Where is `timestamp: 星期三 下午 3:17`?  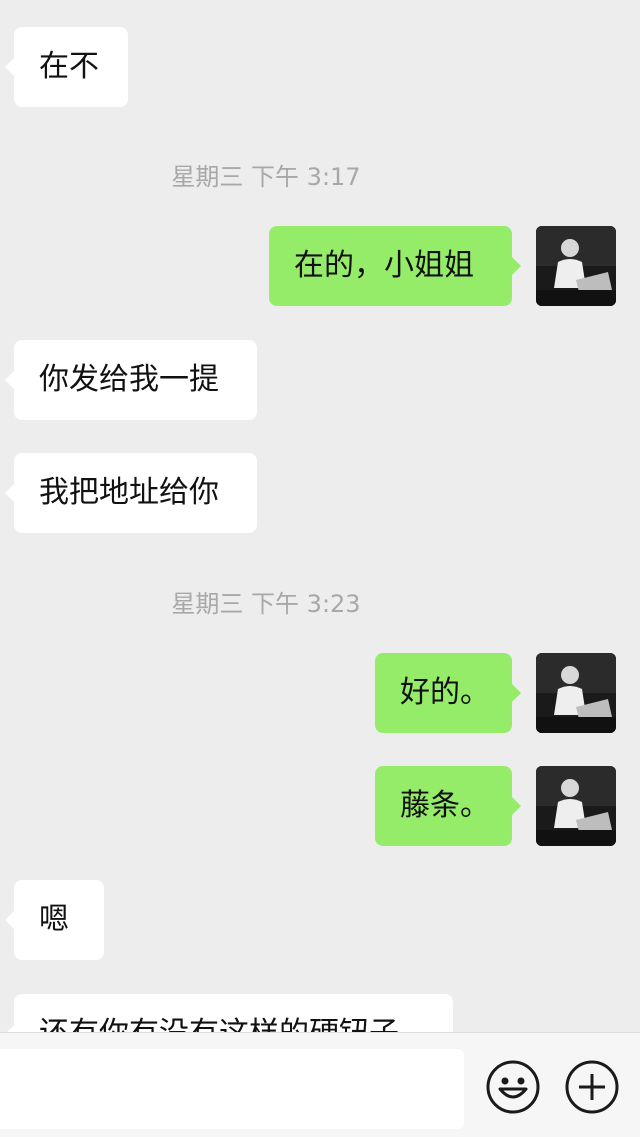 timestamp: 星期三 下午 3:17 is located at coordinates (266, 177).